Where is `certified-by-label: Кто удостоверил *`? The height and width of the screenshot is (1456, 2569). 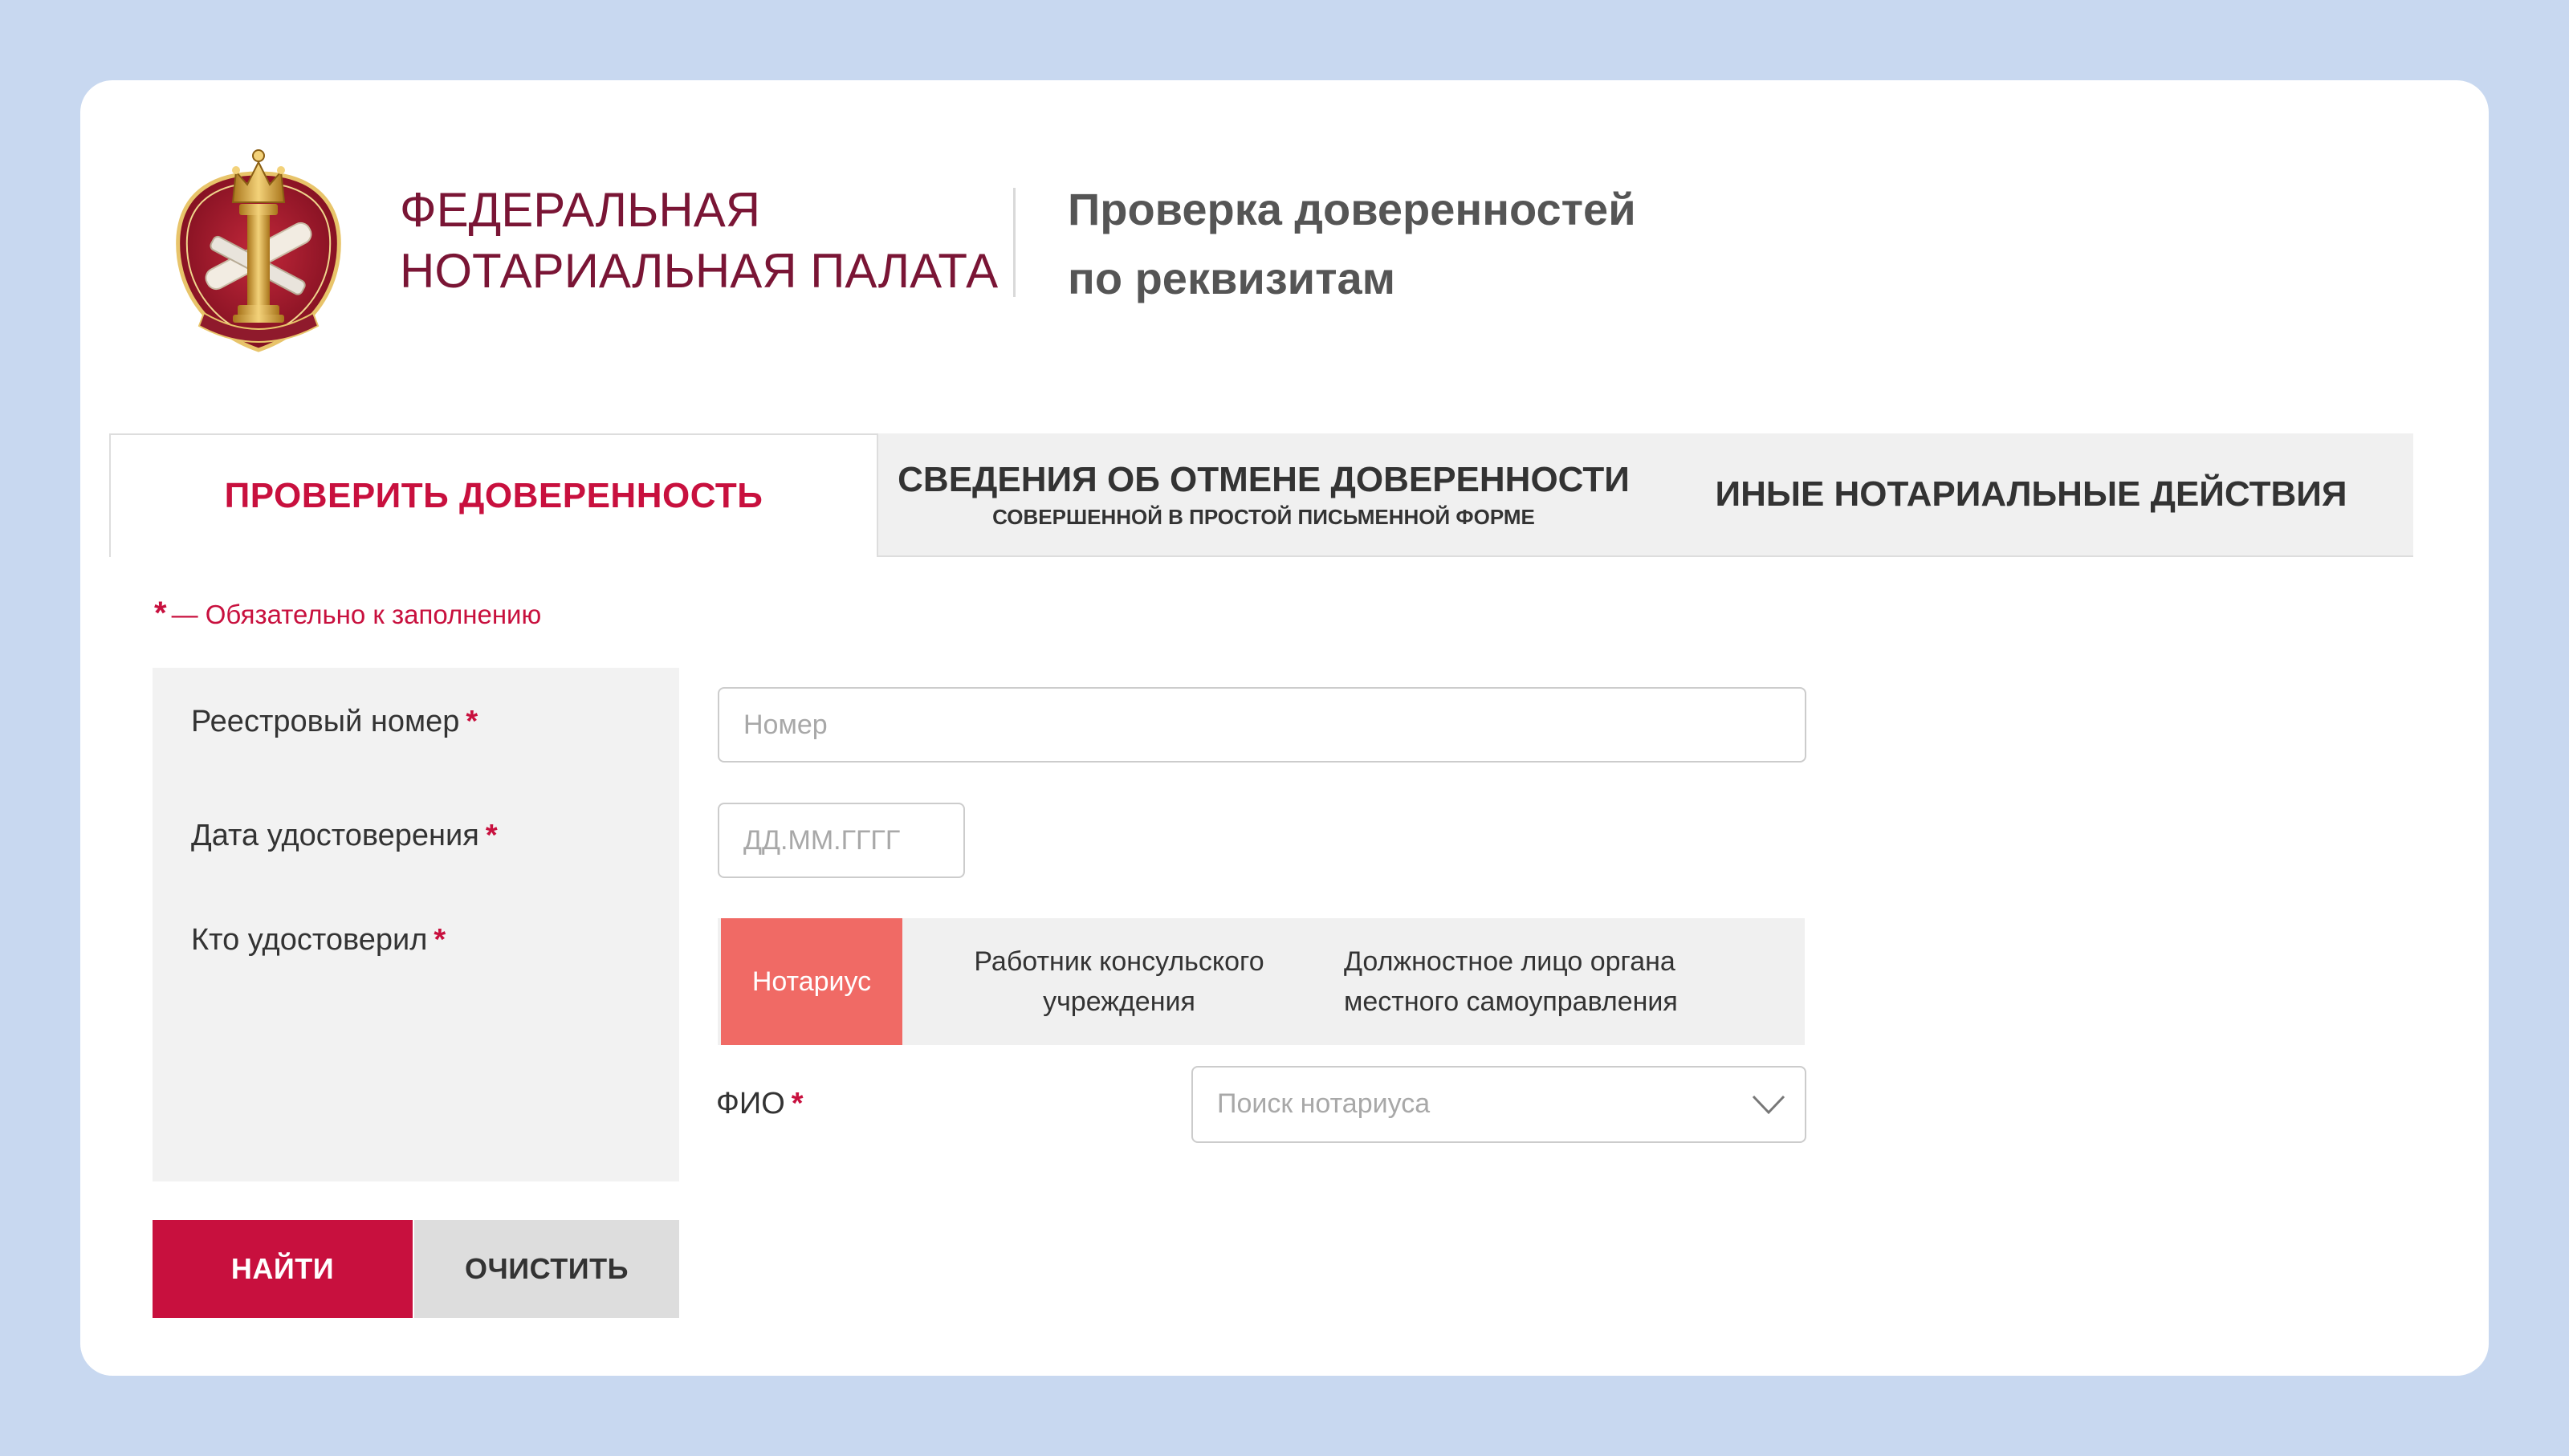
certified-by-label: Кто удостоверил * is located at coordinates (319, 940).